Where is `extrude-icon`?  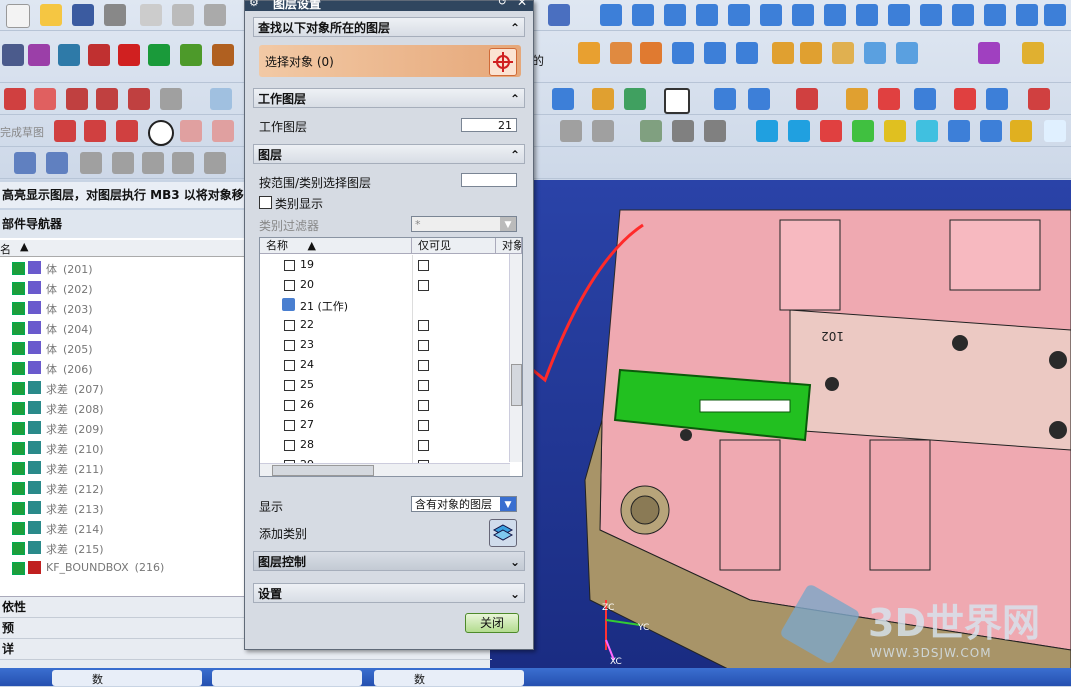
extrude-icon is located at coordinates (589, 53).